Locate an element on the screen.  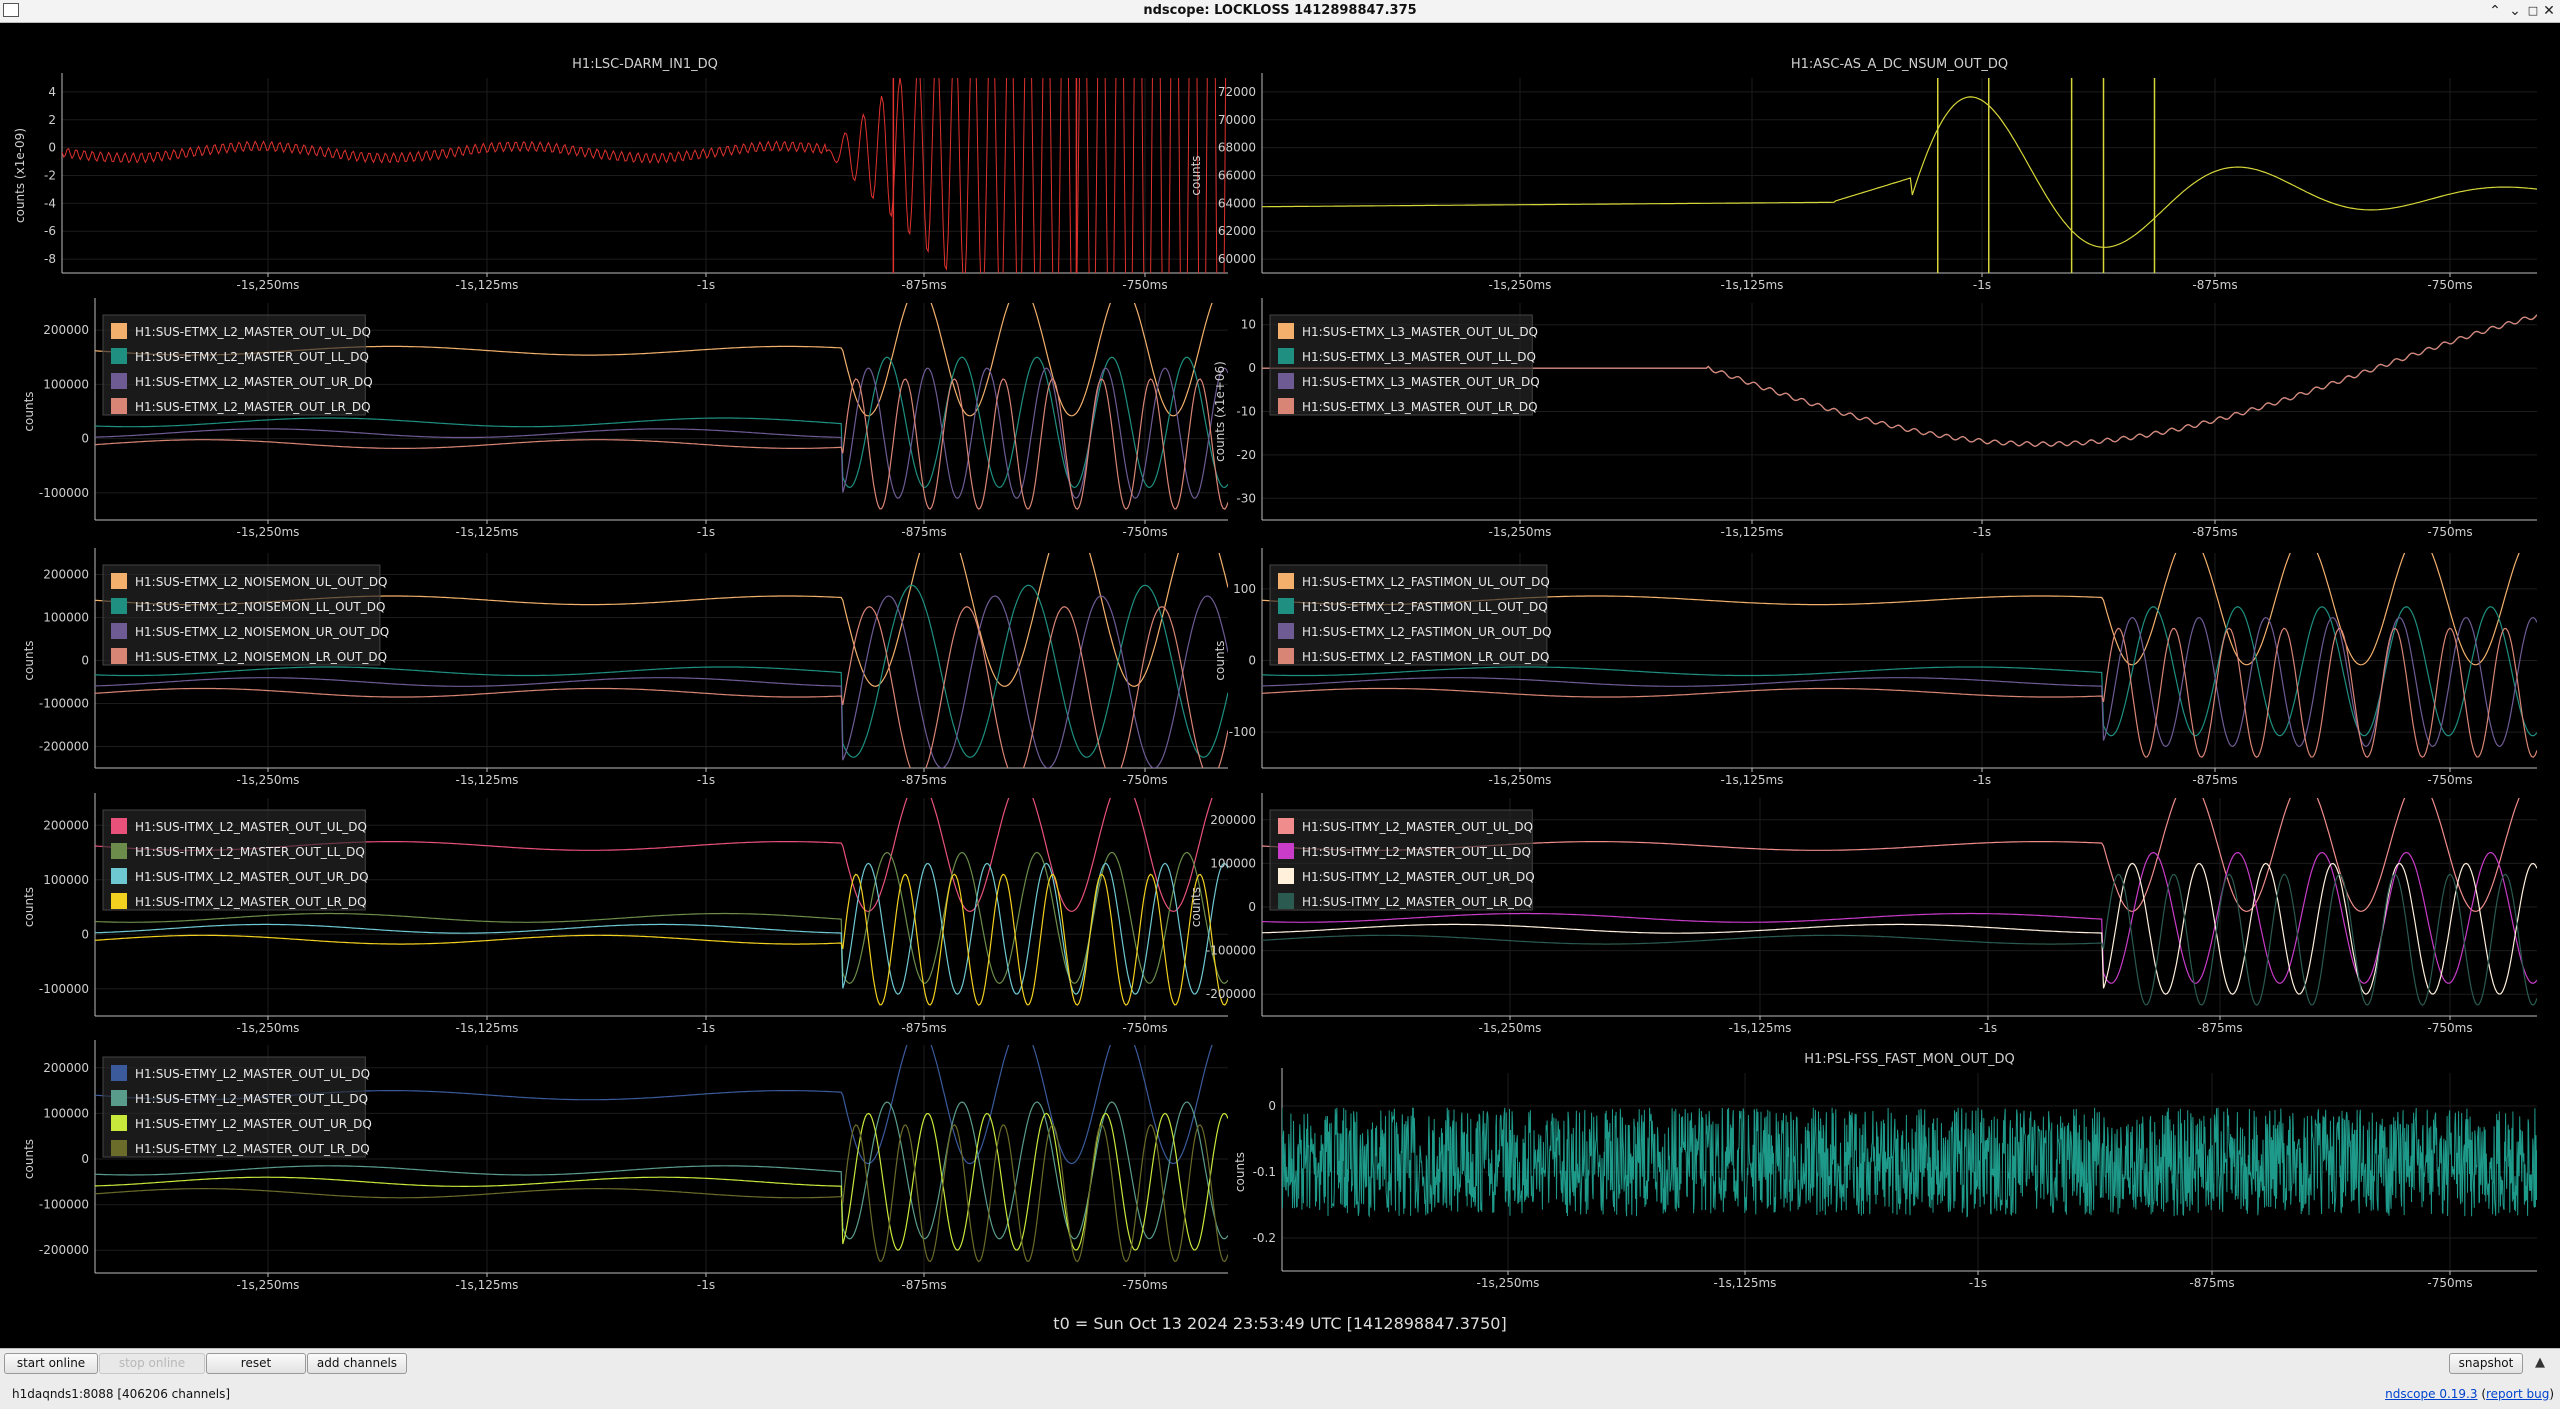
legend-label: H1:SUS-ETMX_L2_MASTER_OUT_UR_DQ is located at coordinates (254, 382).